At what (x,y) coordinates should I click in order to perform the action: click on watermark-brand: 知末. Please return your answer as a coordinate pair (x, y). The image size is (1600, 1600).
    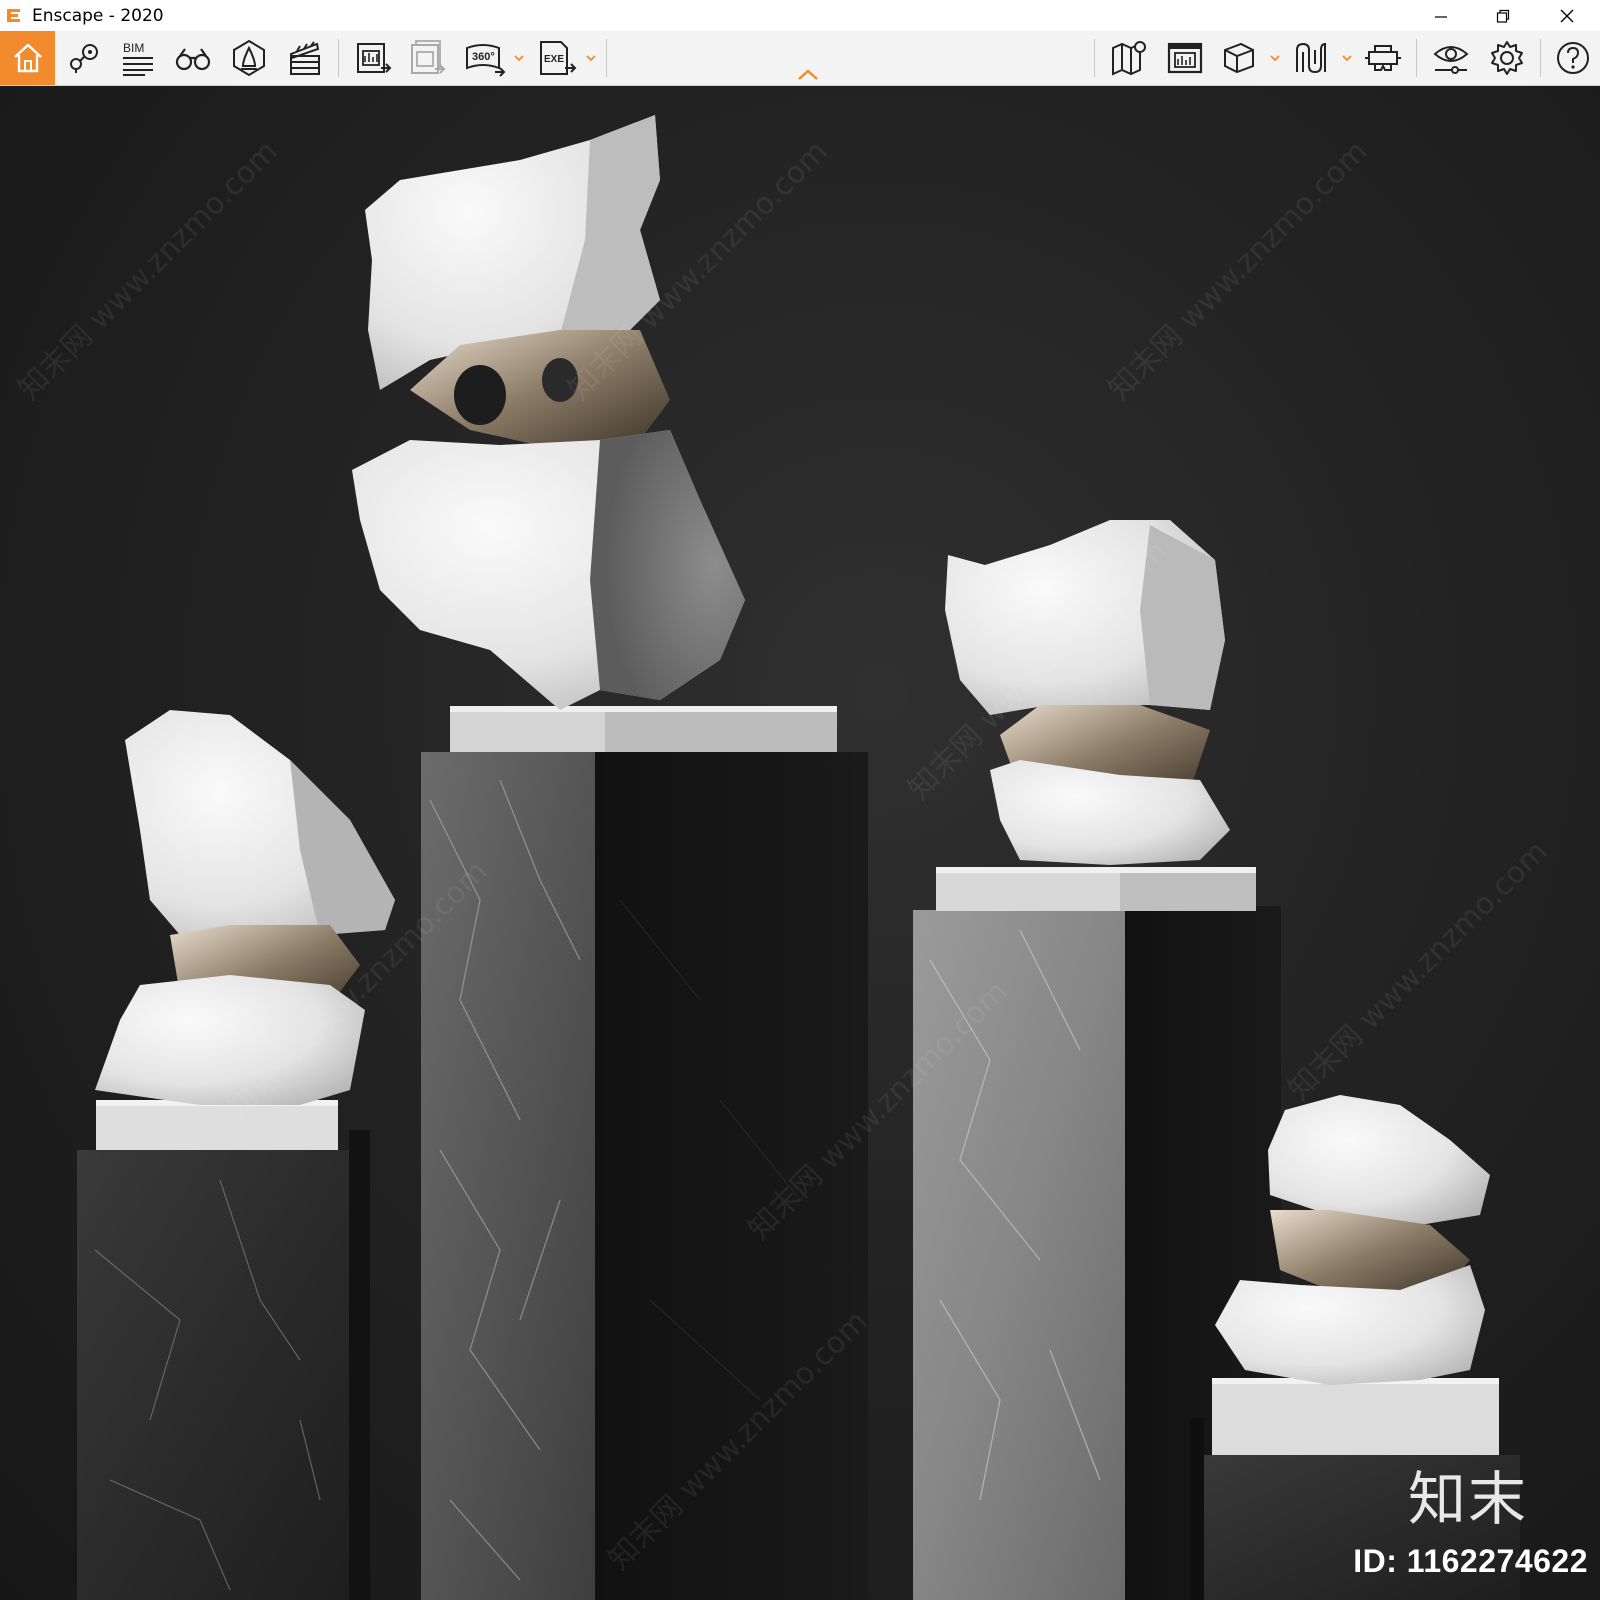
    Looking at the image, I should click on (1468, 1499).